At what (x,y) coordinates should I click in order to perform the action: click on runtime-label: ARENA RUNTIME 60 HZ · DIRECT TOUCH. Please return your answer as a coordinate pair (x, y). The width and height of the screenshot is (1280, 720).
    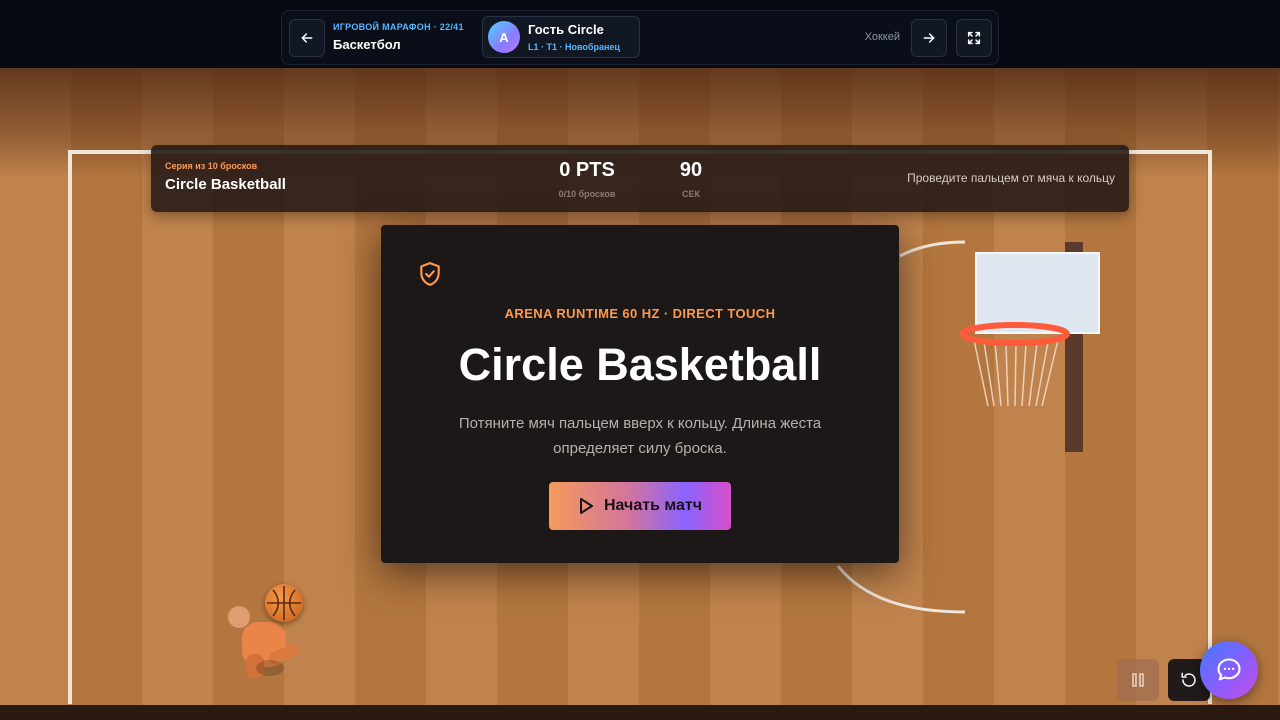
    Looking at the image, I should click on (640, 313).